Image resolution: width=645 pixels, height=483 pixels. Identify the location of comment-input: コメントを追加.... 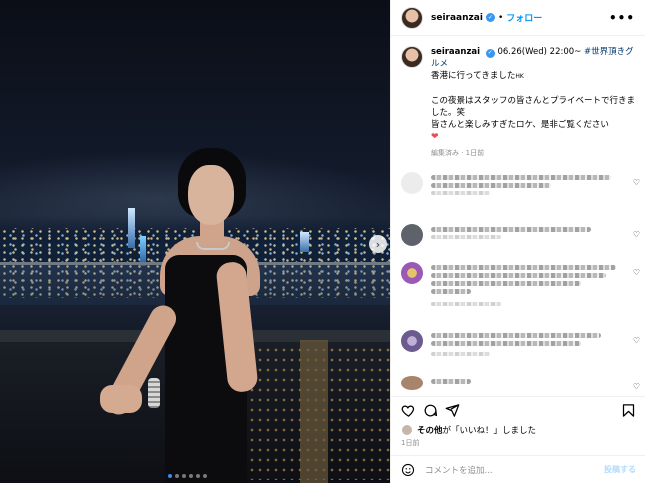
(514, 470).